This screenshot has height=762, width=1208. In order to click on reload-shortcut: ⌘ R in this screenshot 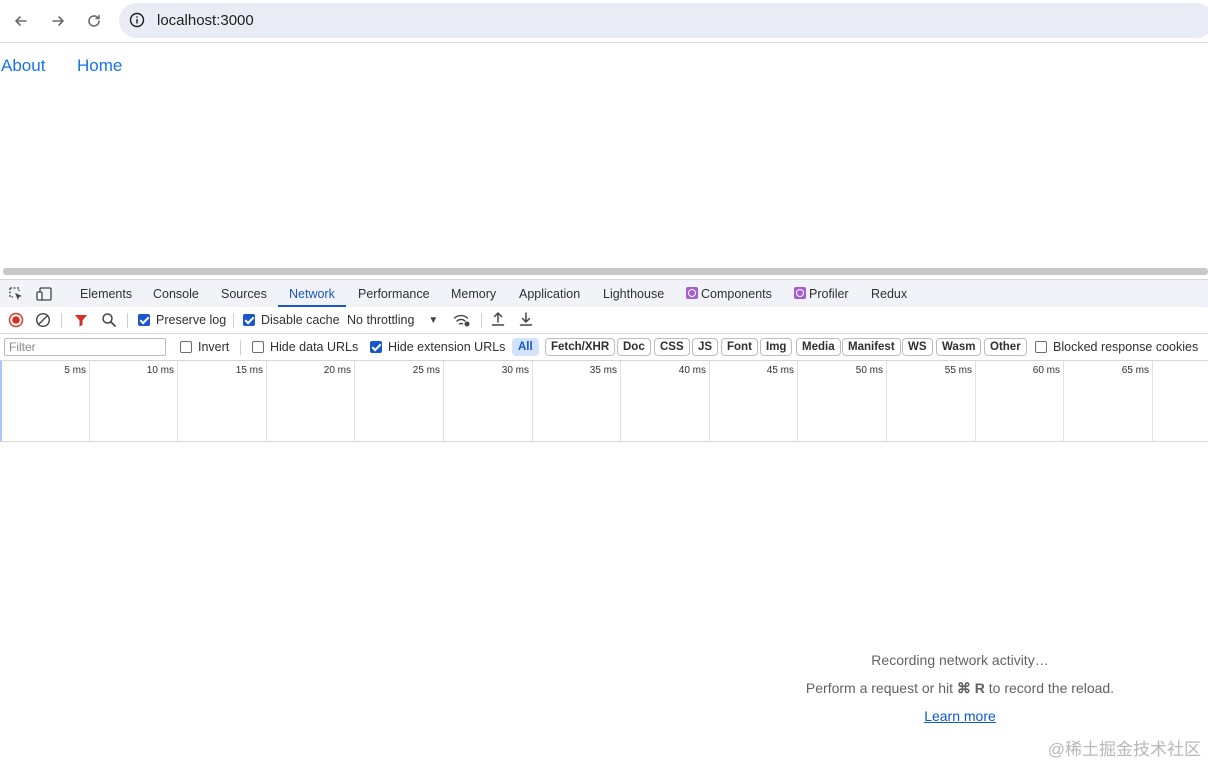, I will do `click(970, 688)`.